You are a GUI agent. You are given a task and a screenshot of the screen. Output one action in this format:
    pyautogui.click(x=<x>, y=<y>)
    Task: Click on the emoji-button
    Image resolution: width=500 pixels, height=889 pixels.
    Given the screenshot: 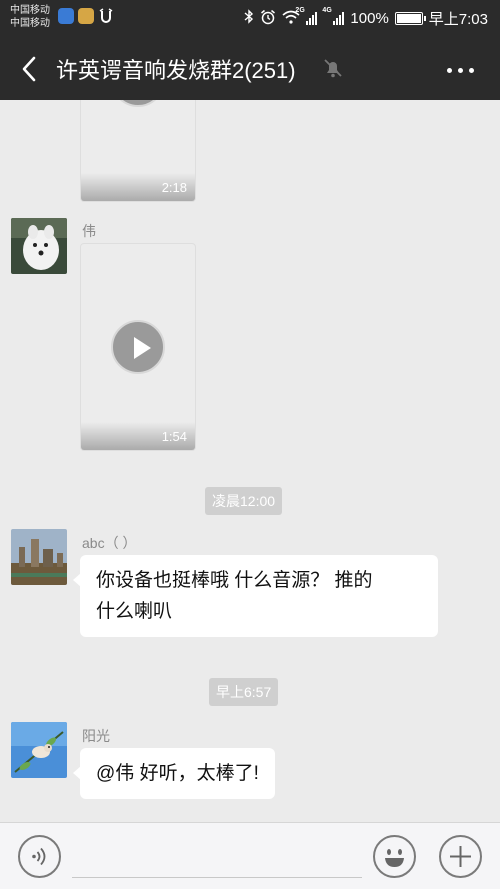 What is the action you would take?
    pyautogui.click(x=394, y=856)
    